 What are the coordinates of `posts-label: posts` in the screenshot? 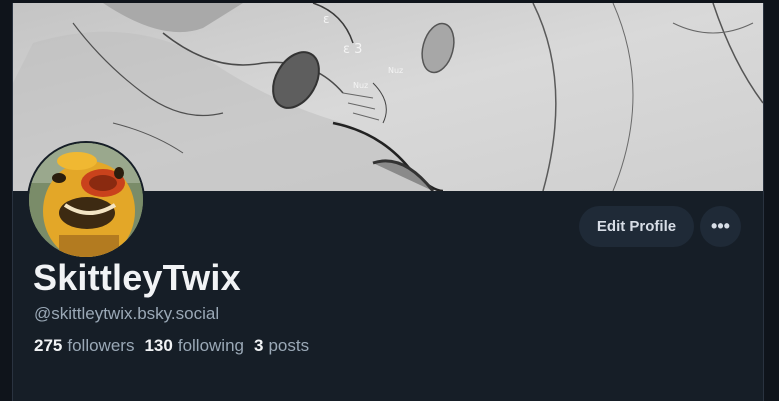 It's located at (289, 345).